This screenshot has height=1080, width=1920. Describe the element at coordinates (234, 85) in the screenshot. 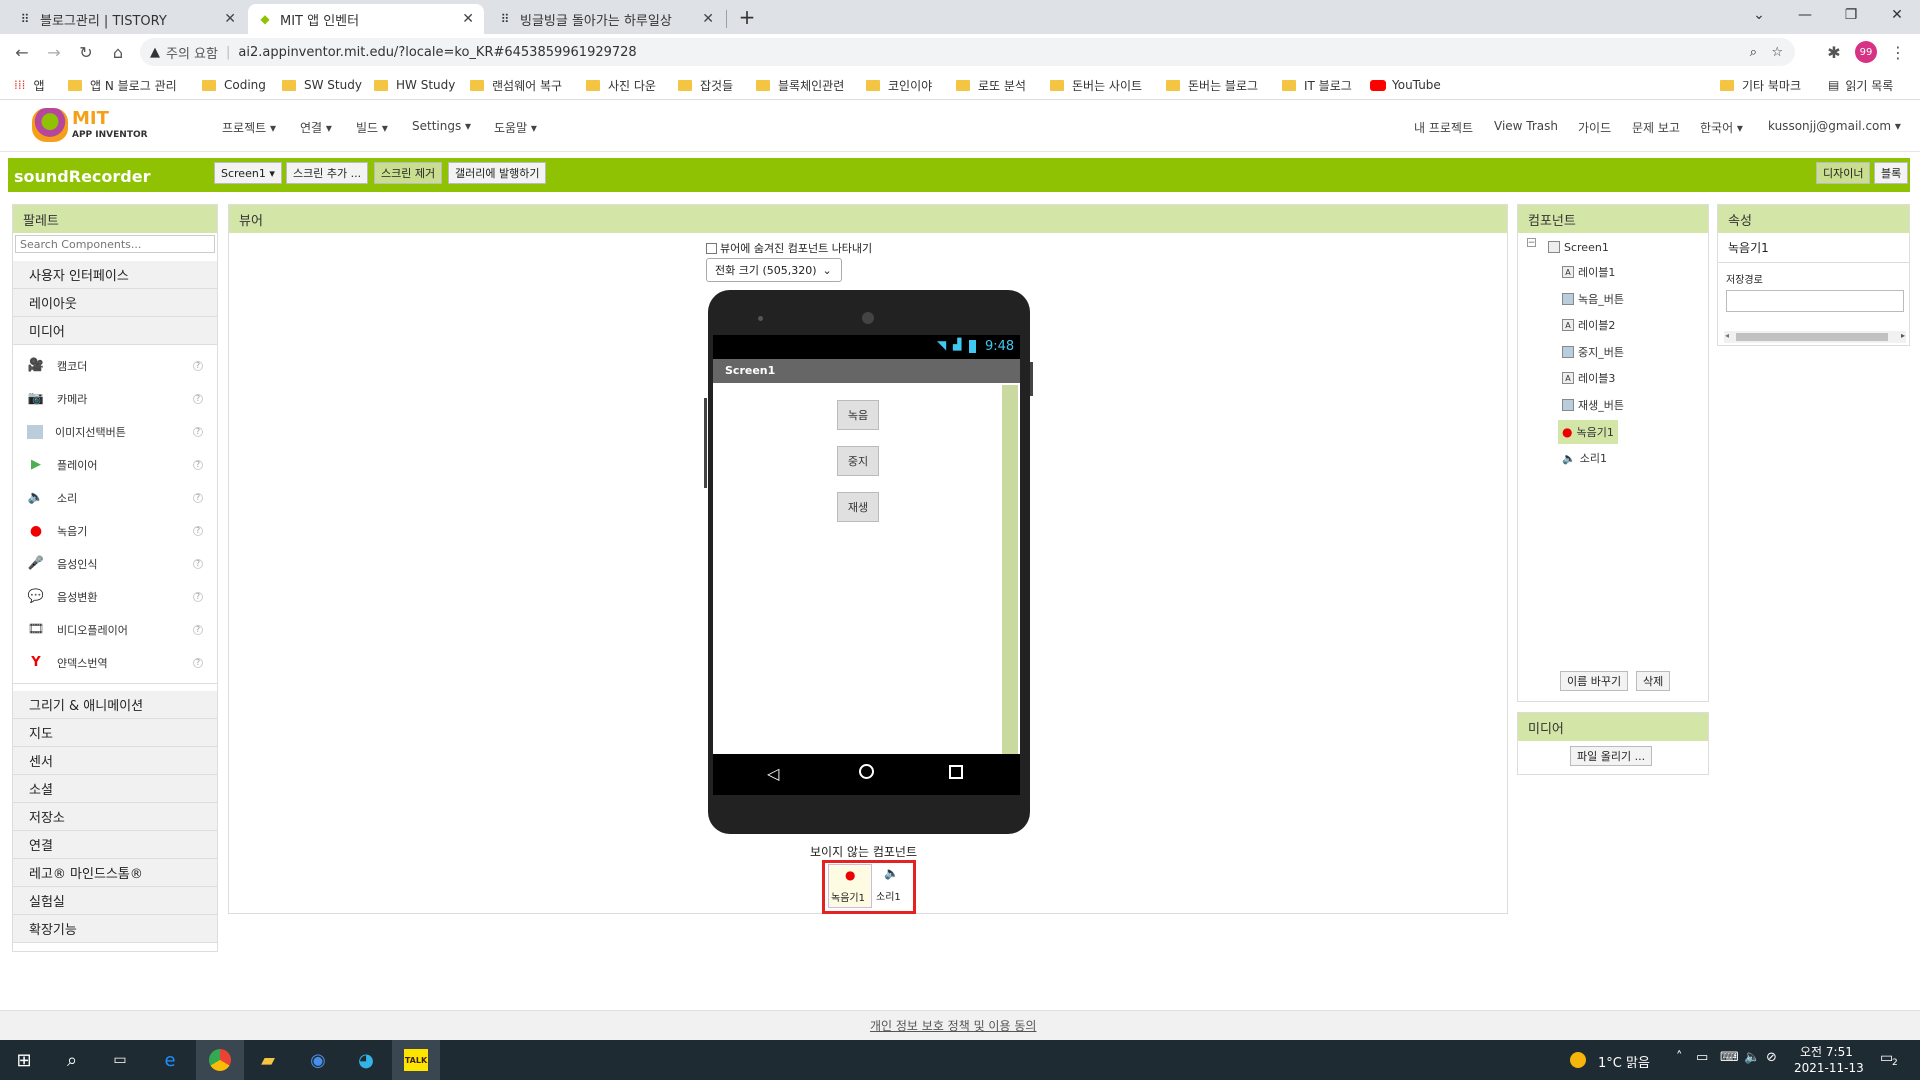

I see `bookmark-item: Coding` at that location.